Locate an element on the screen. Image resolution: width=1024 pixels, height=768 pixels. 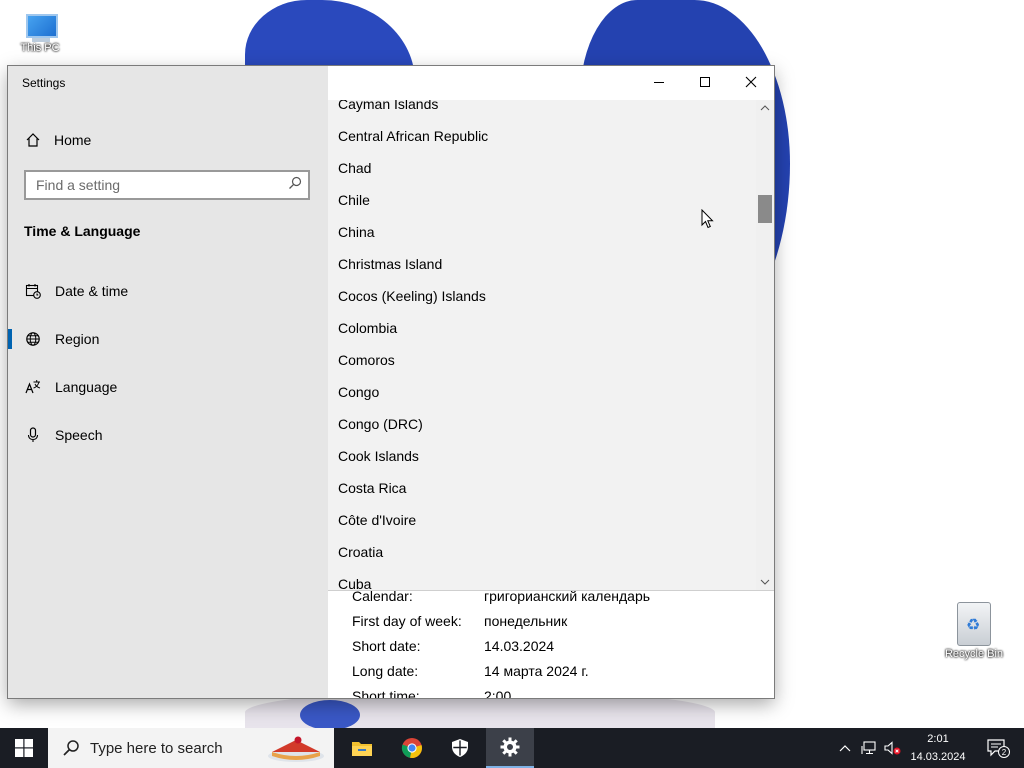
chevron-up-icon is located at coordinates (845, 748).